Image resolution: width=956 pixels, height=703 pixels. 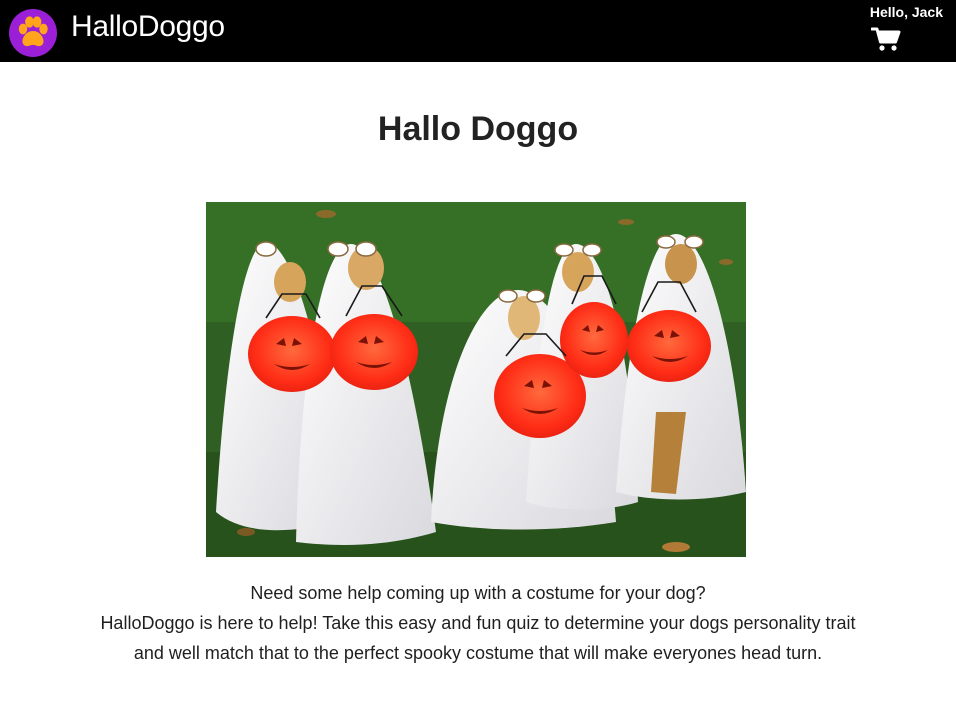 I want to click on page-title: Hallo Doggo, so click(x=478, y=129).